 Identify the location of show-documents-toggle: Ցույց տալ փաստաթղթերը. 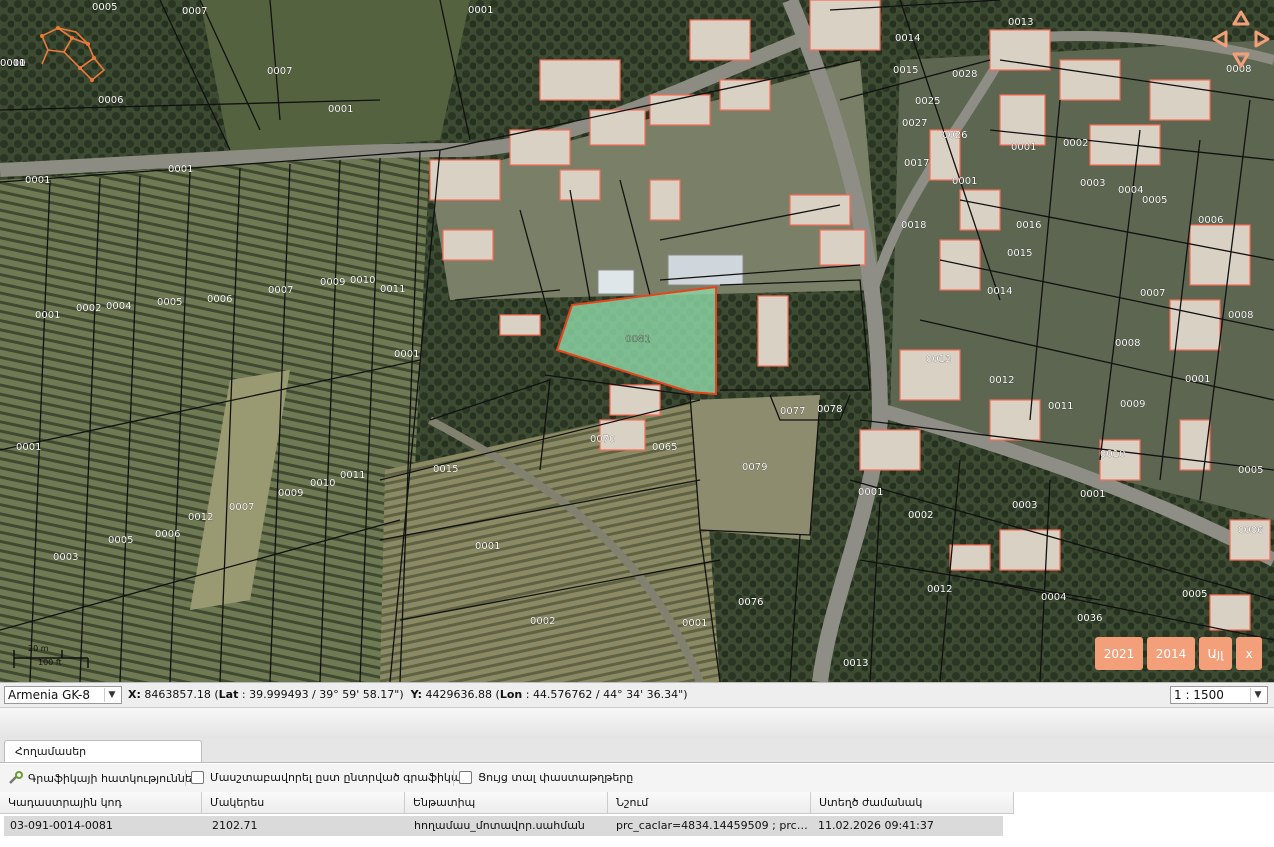
(546, 777).